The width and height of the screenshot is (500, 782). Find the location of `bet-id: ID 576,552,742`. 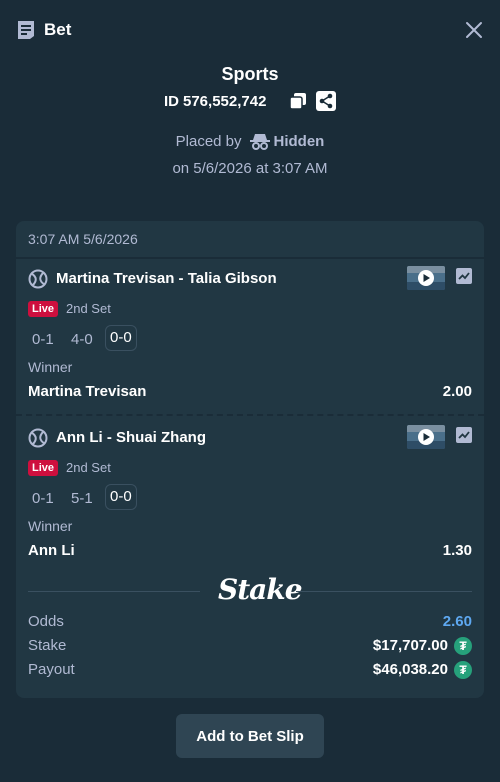

bet-id: ID 576,552,742 is located at coordinates (215, 101).